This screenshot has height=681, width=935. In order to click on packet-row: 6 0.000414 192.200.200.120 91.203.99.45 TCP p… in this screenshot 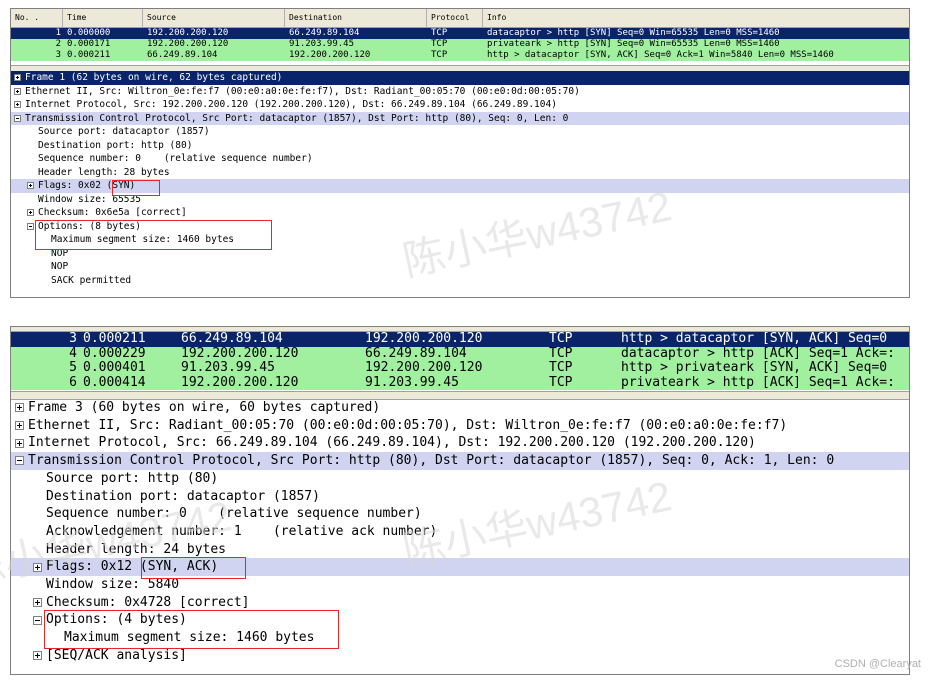, I will do `click(460, 382)`.